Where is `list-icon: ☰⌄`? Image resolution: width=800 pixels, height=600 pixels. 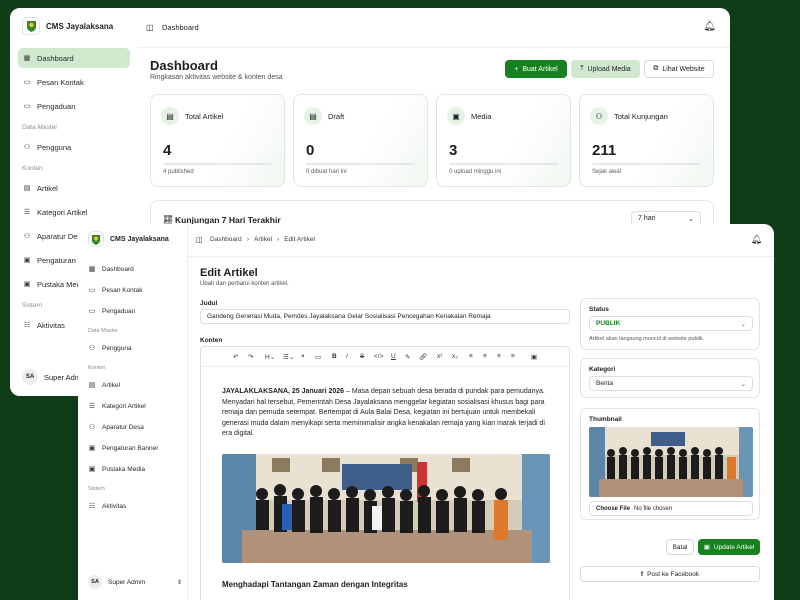
list-icon: ☰⌄ is located at coordinates (288, 357).